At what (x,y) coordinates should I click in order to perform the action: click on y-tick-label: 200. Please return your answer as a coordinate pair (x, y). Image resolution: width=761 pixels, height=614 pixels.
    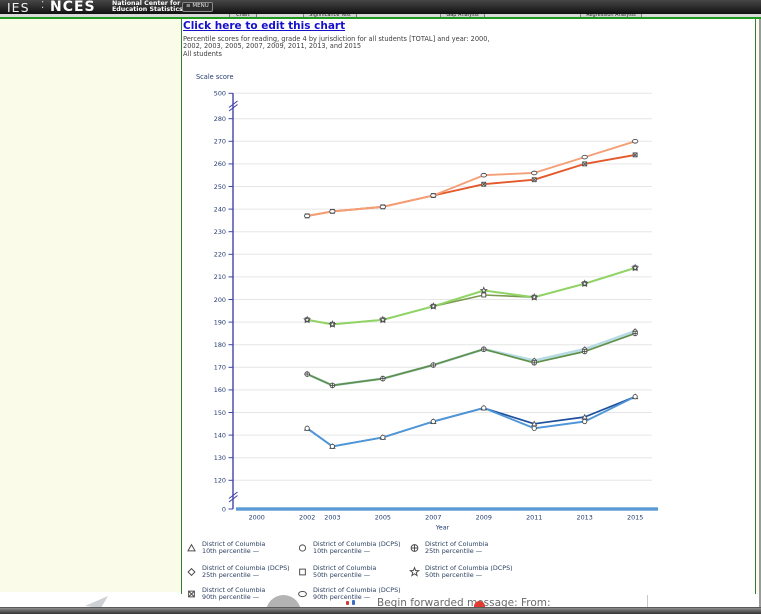
    Looking at the image, I should click on (220, 300).